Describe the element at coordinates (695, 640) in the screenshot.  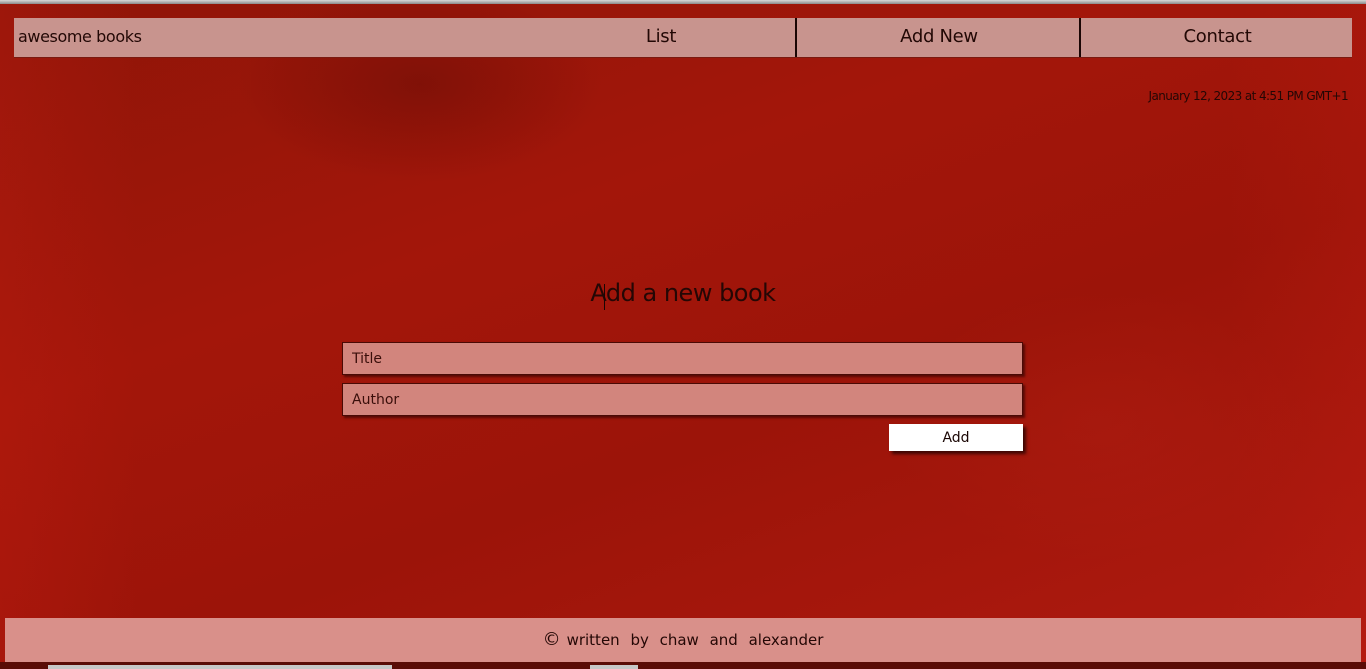
I see `footer-credit-text: written by chaw and alexander` at that location.